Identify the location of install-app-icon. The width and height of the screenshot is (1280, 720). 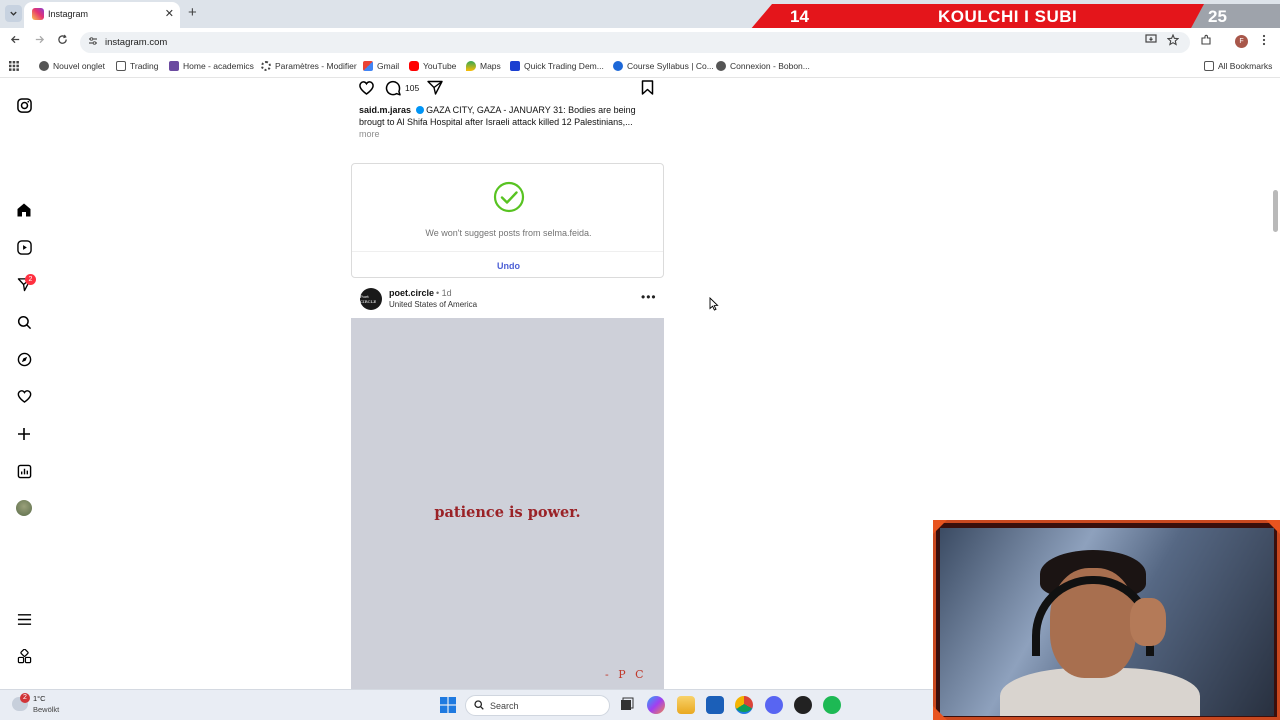
(1151, 41).